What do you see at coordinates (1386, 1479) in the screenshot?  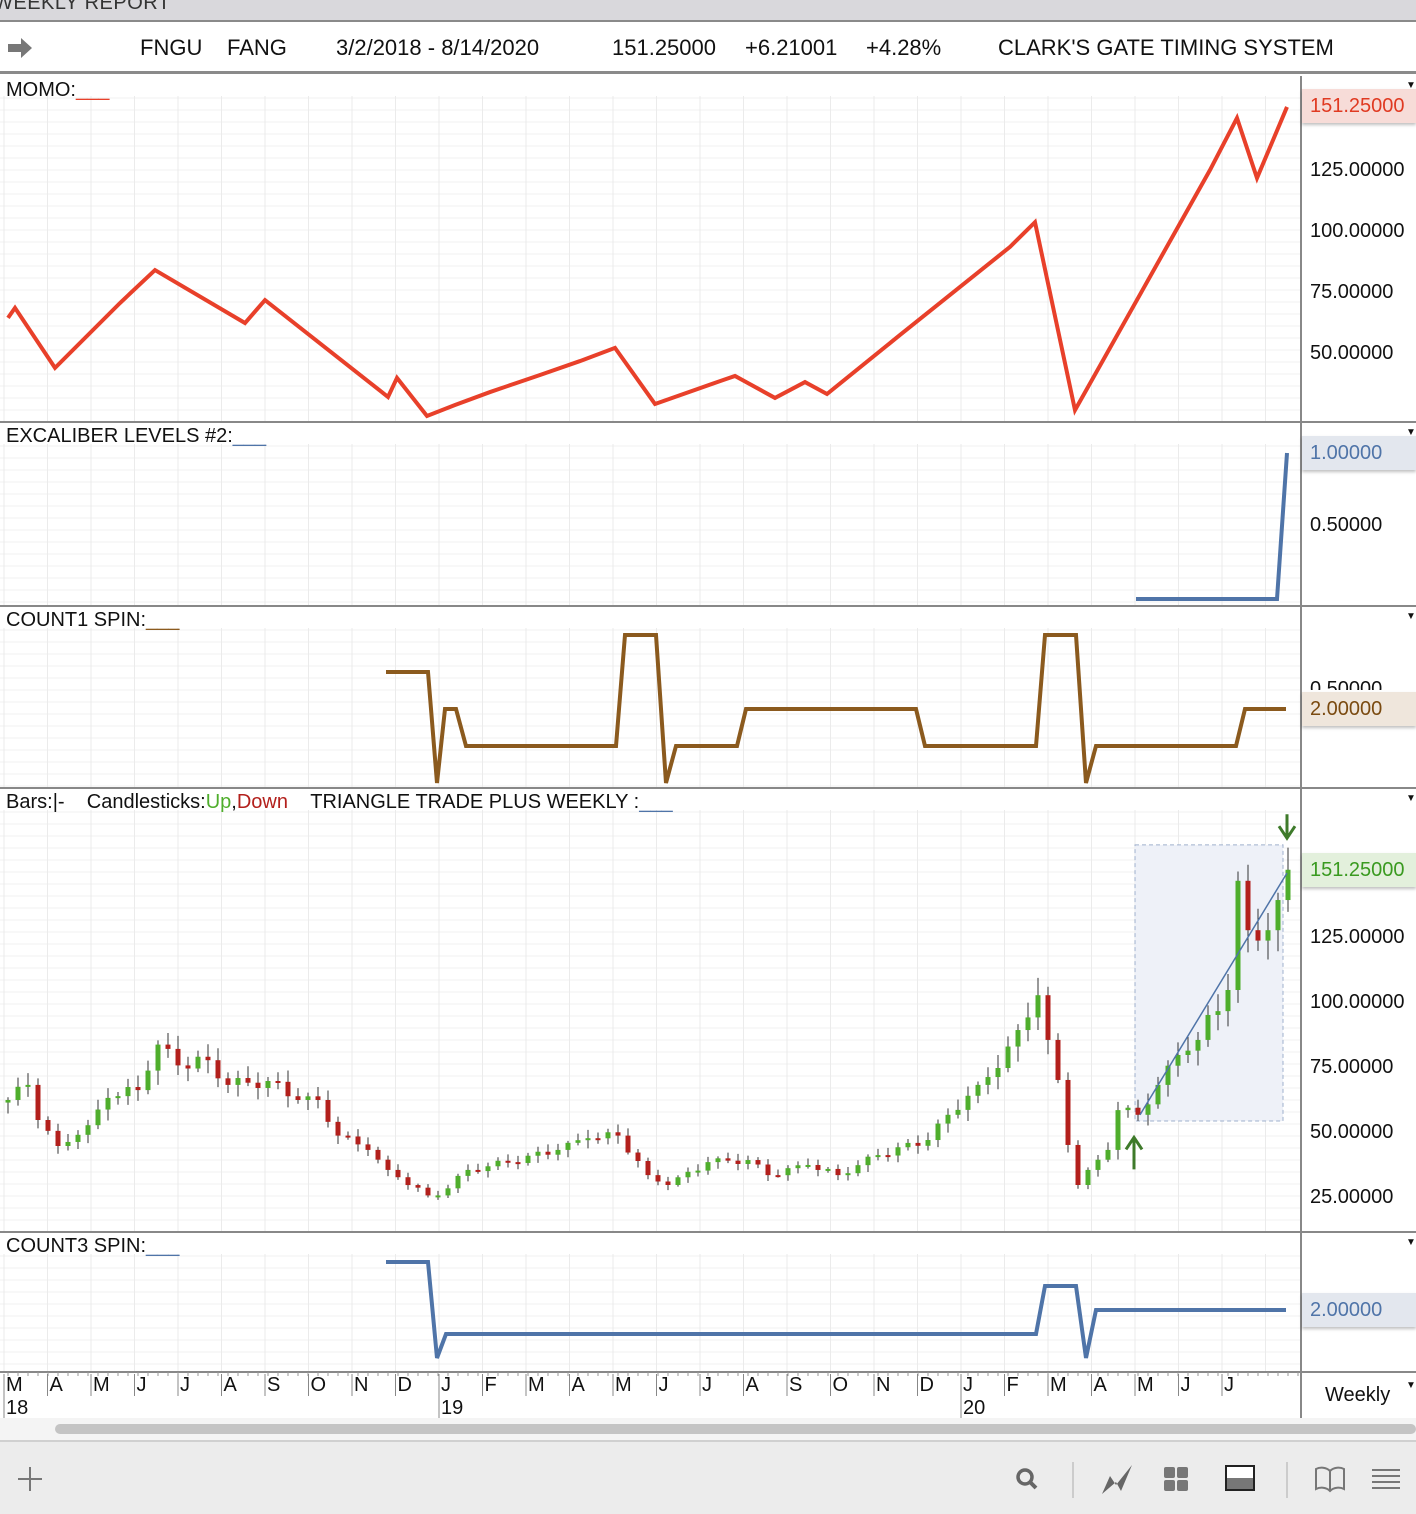 I see `menu-icon` at bounding box center [1386, 1479].